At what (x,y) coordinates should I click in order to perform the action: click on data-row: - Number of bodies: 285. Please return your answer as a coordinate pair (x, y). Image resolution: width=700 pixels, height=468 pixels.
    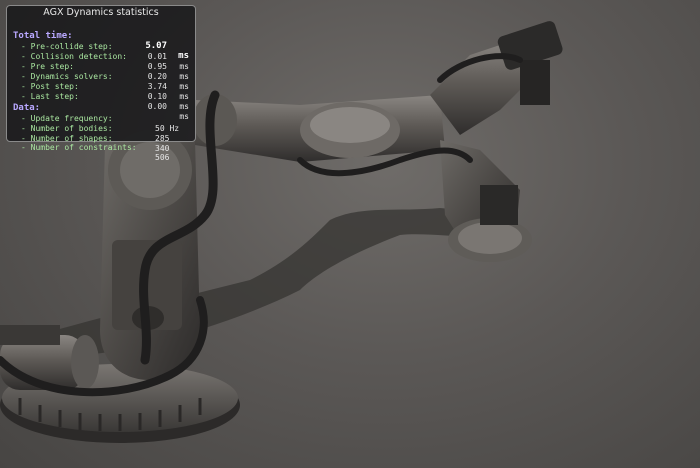
    Looking at the image, I should click on (101, 128).